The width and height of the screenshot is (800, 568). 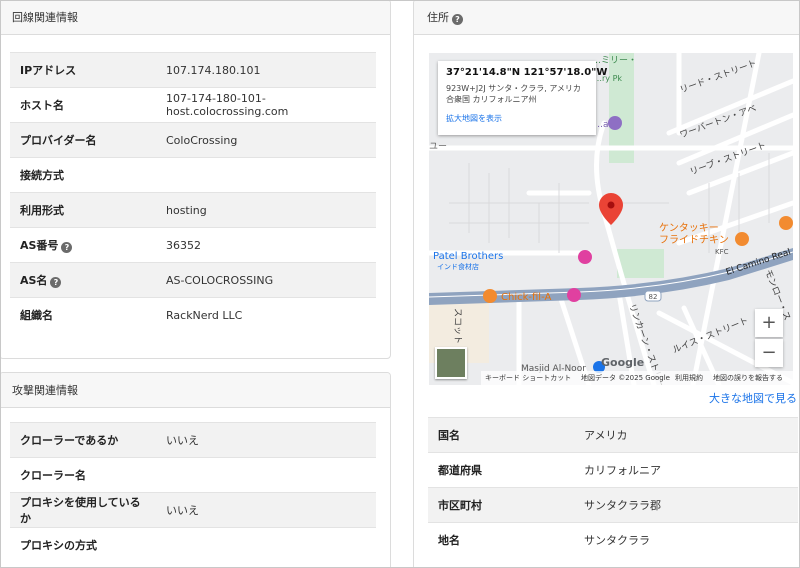 I want to click on address-title: 住所, so click(x=438, y=17).